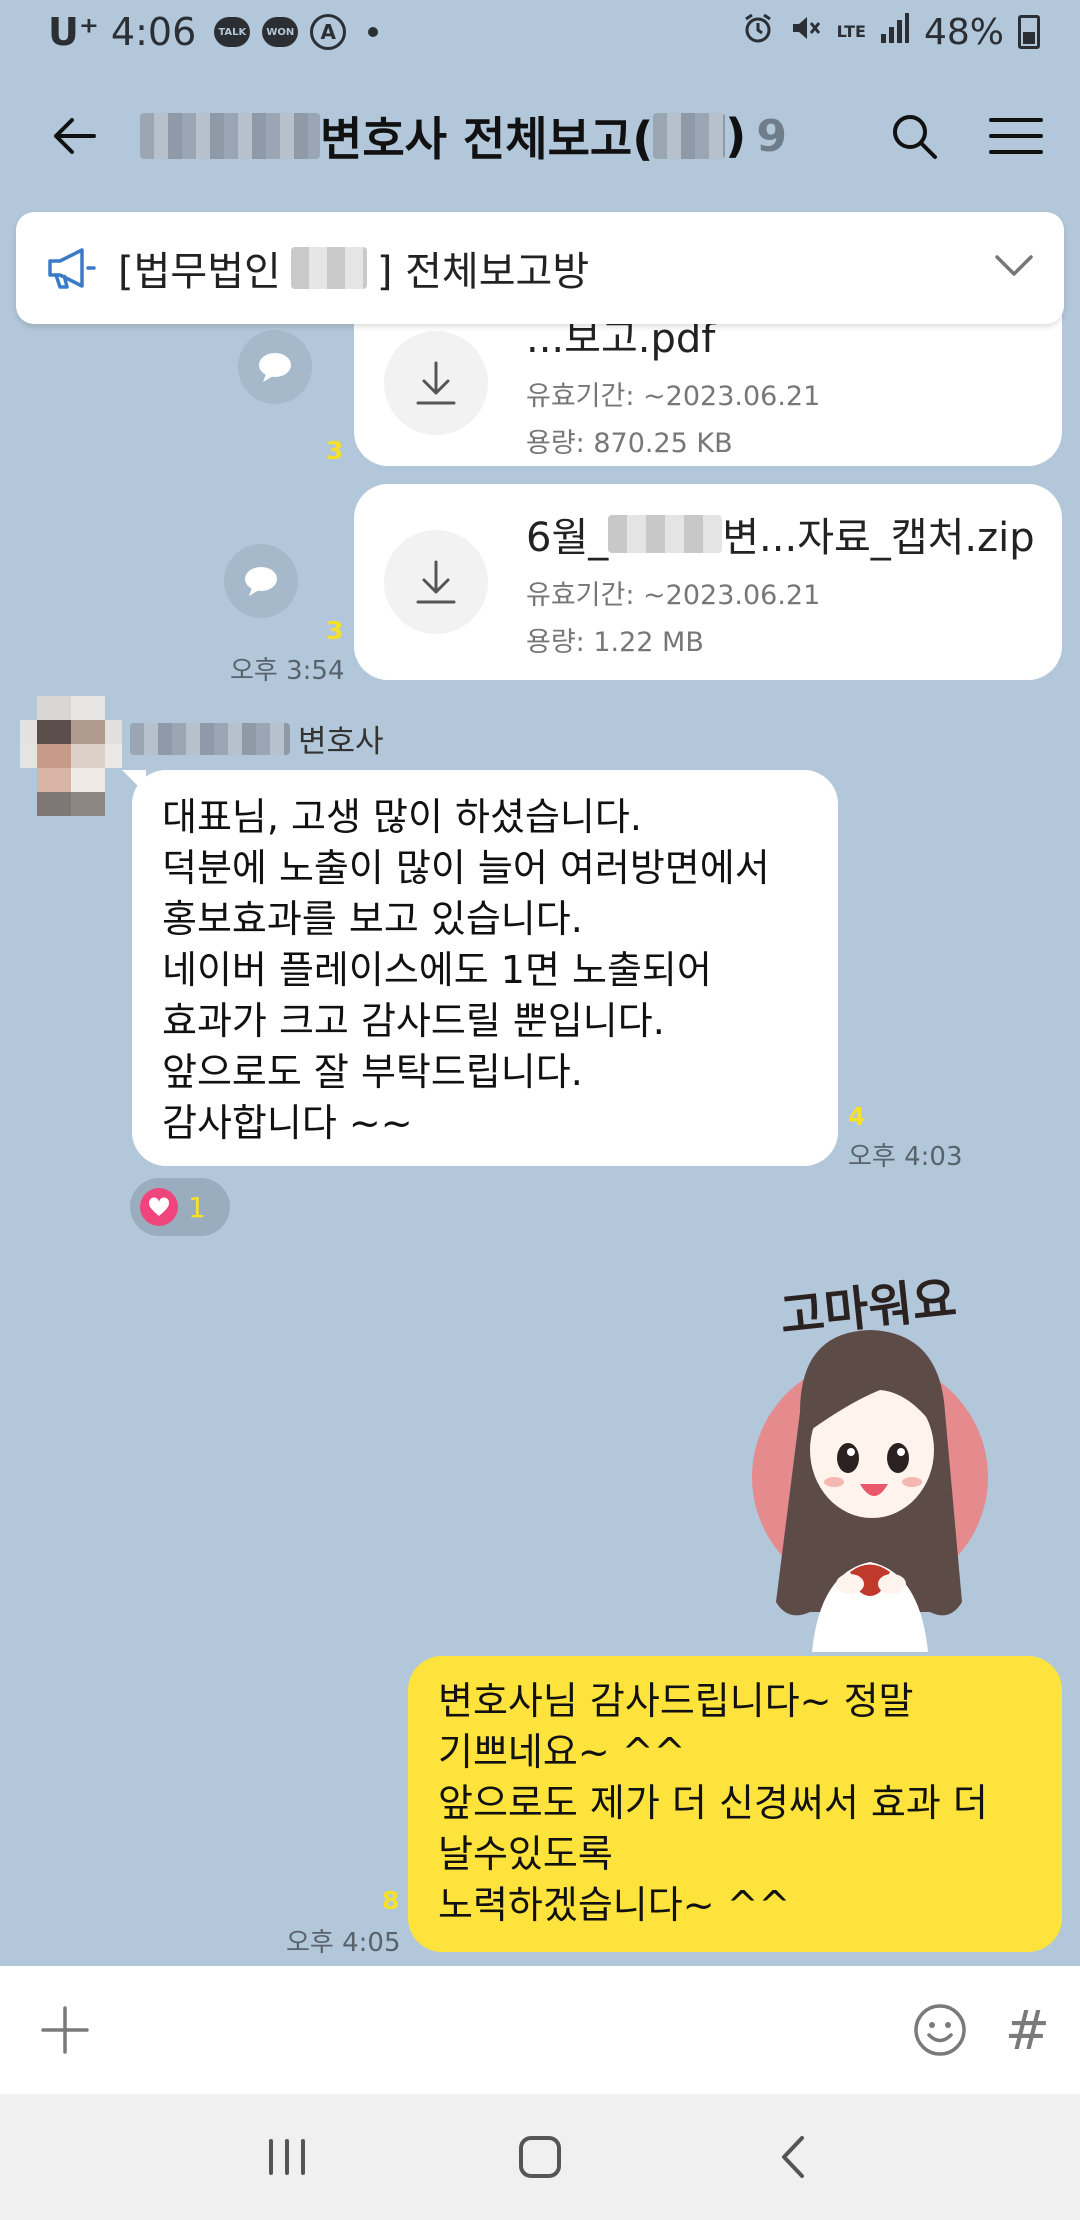 The width and height of the screenshot is (1080, 2220). Describe the element at coordinates (1027, 2030) in the screenshot. I see `hashtag-button: #` at that location.